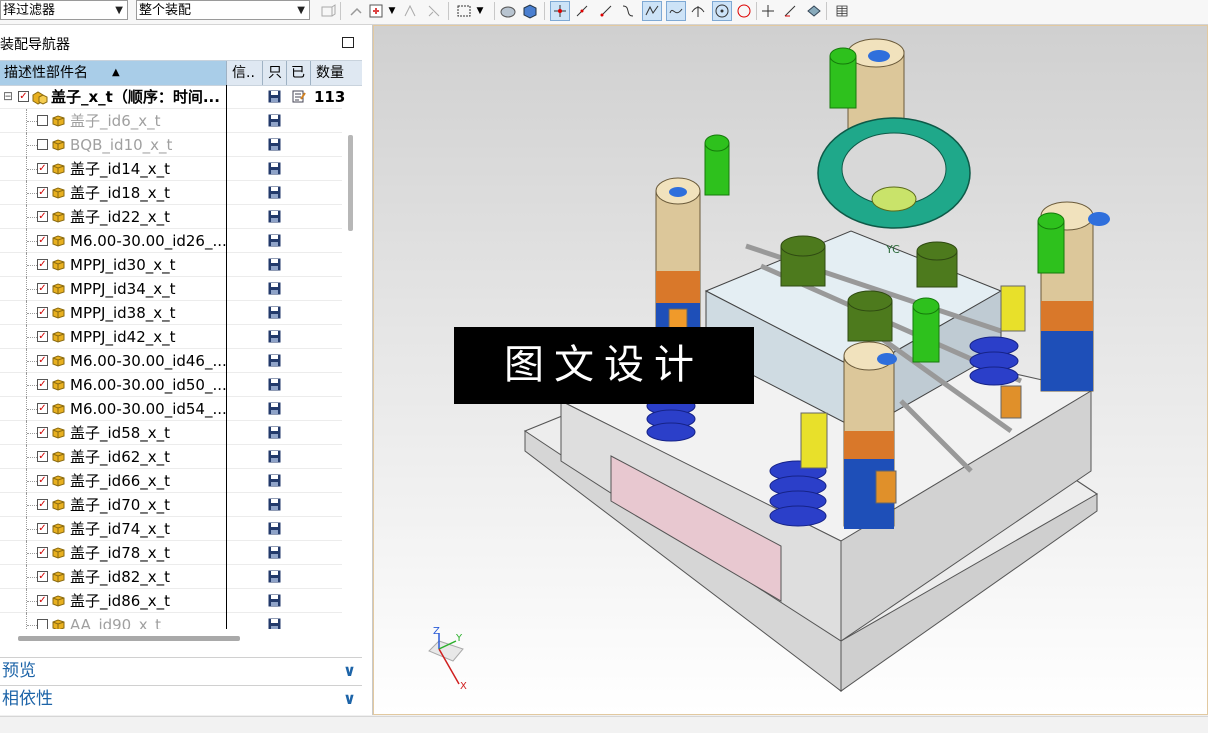  Describe the element at coordinates (376, 11) in the screenshot. I see `filter-icon` at that location.